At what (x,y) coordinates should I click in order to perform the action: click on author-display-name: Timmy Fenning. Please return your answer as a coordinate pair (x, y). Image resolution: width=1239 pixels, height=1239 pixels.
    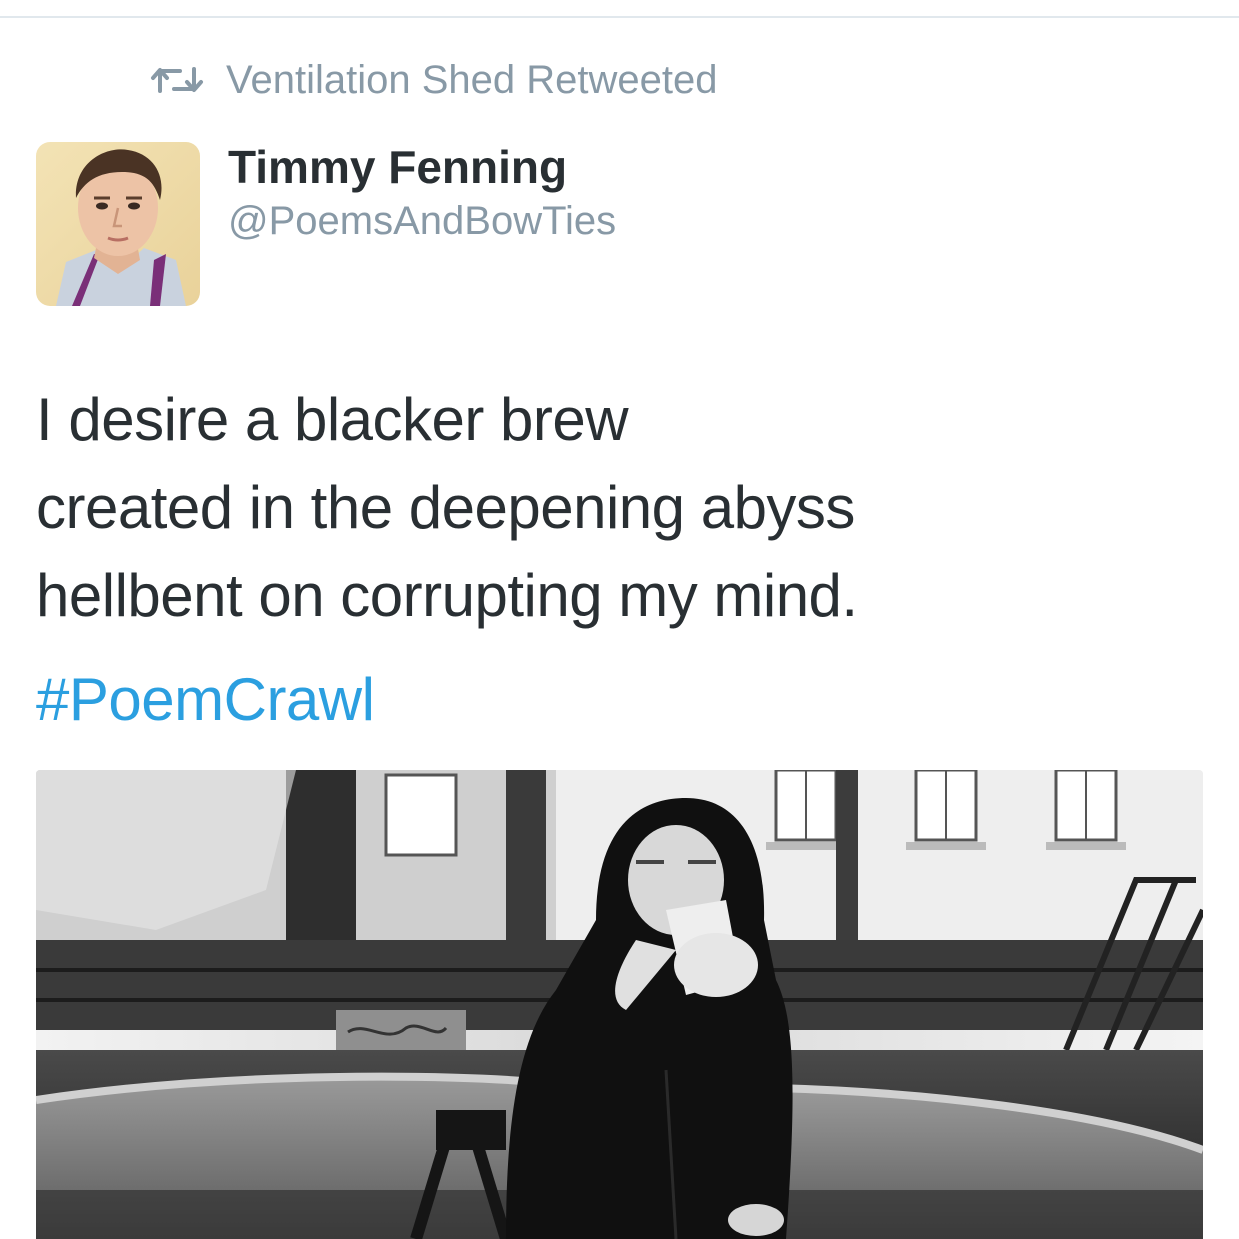
    Looking at the image, I should click on (397, 167).